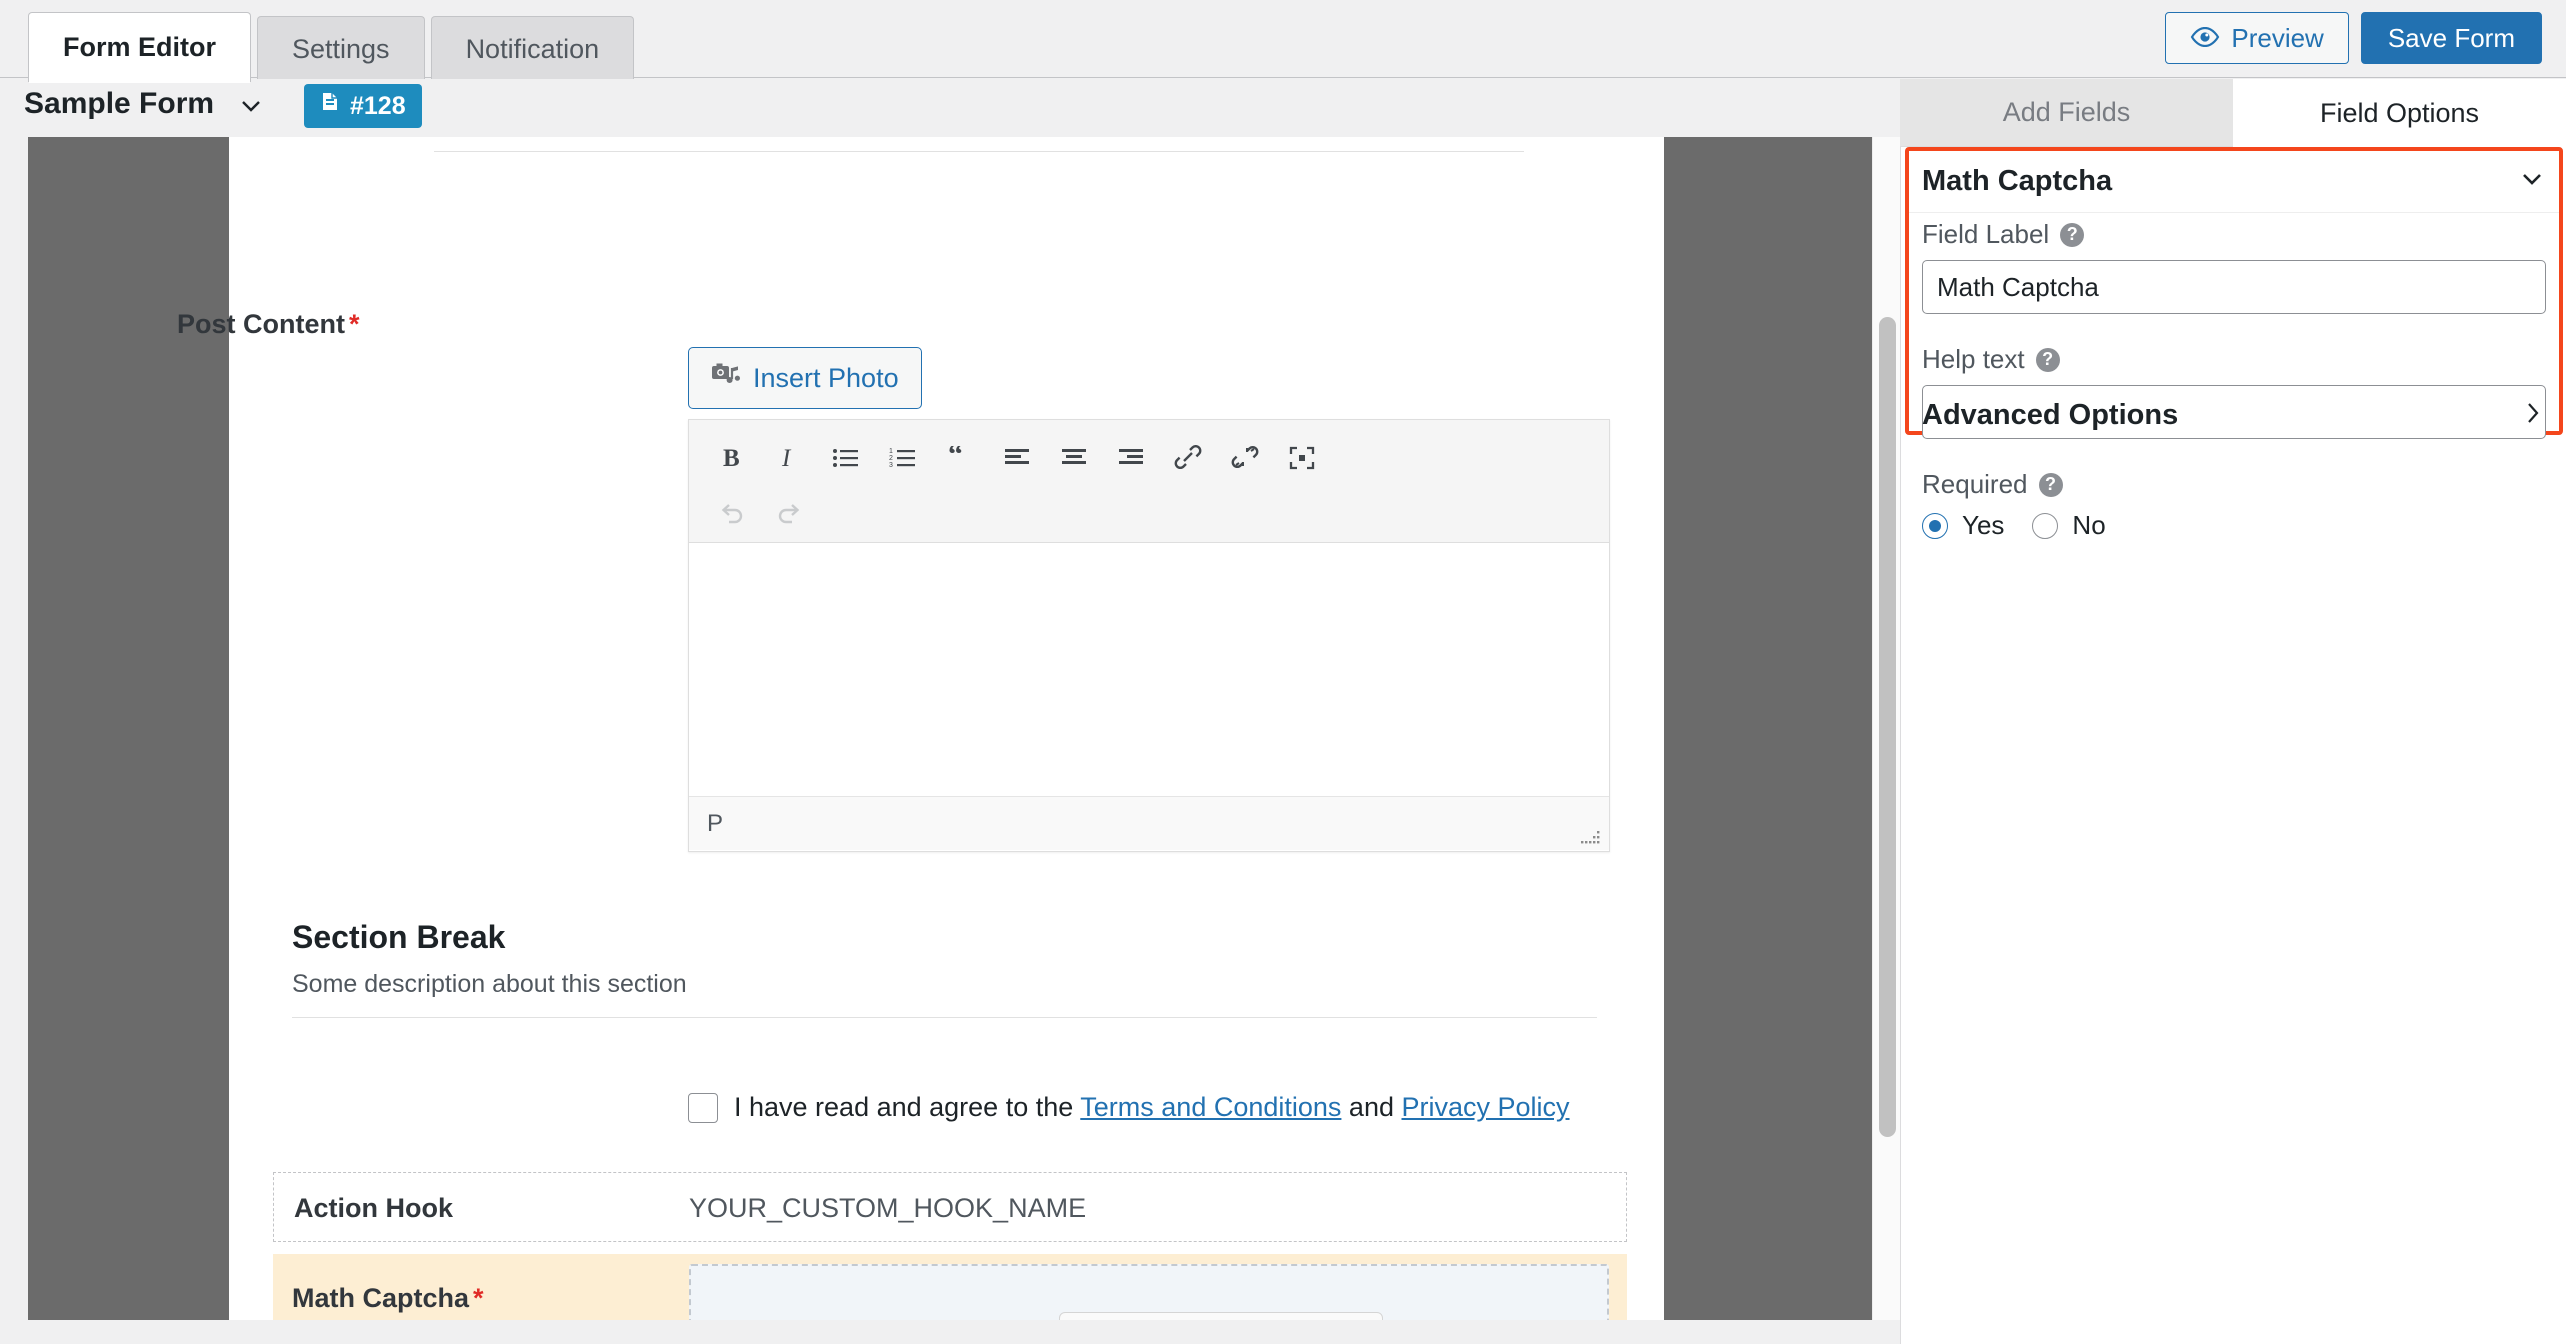 The image size is (2566, 1344). I want to click on unlink-icon, so click(1244, 458).